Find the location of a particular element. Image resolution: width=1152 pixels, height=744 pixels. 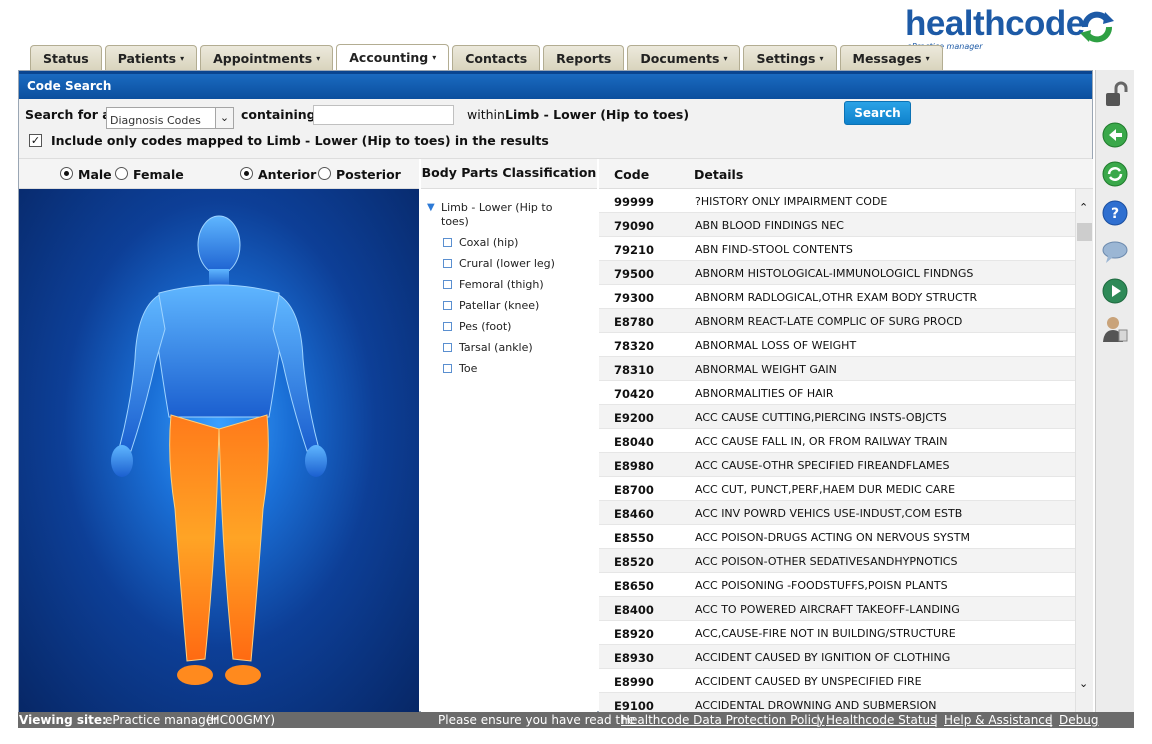

within-value: Limb - Lower (Hip to toes) is located at coordinates (597, 114).